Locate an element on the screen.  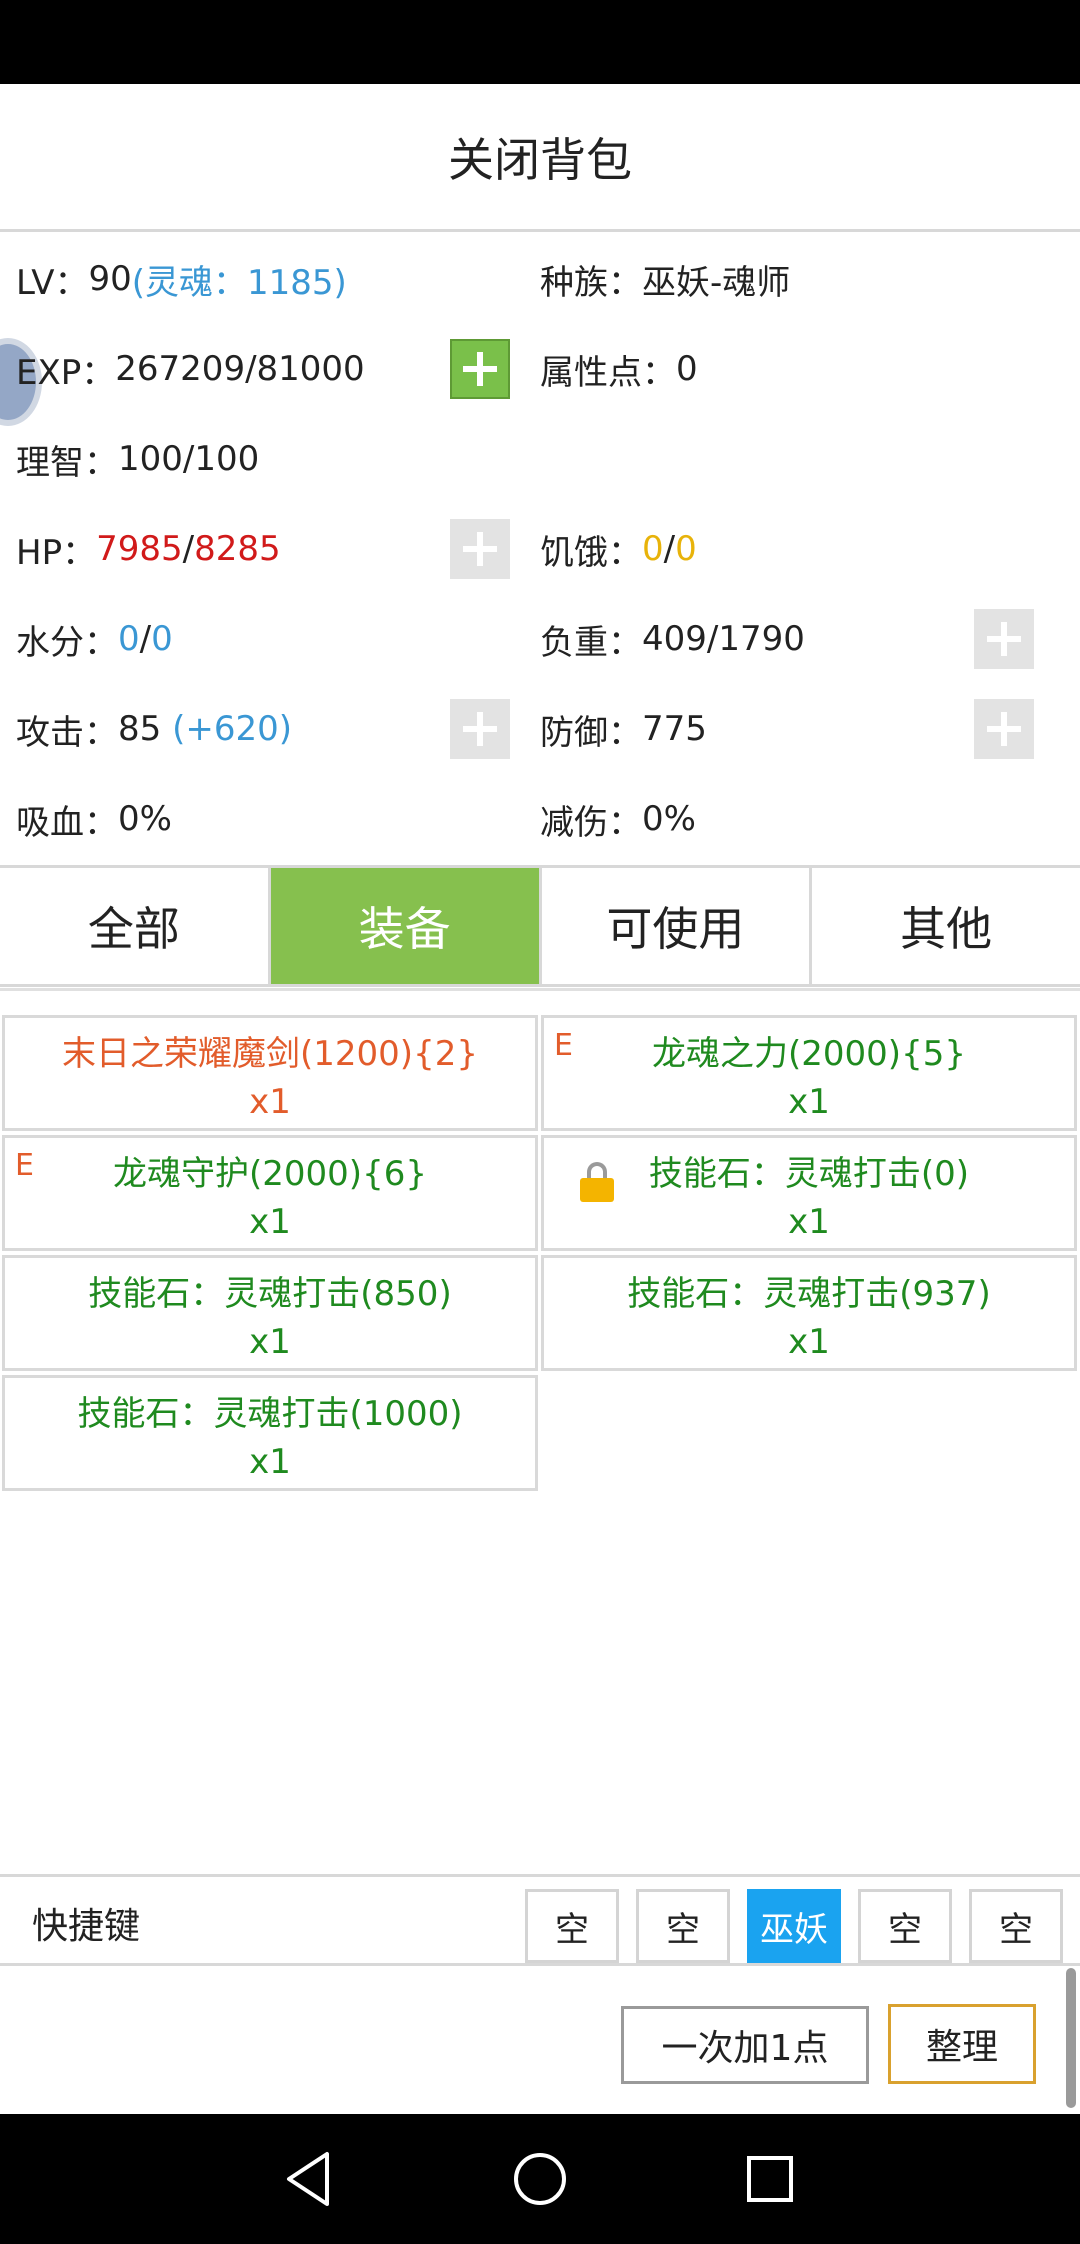
item-name: 技能石：灵魂打击(1000) is located at coordinates (270, 1414).